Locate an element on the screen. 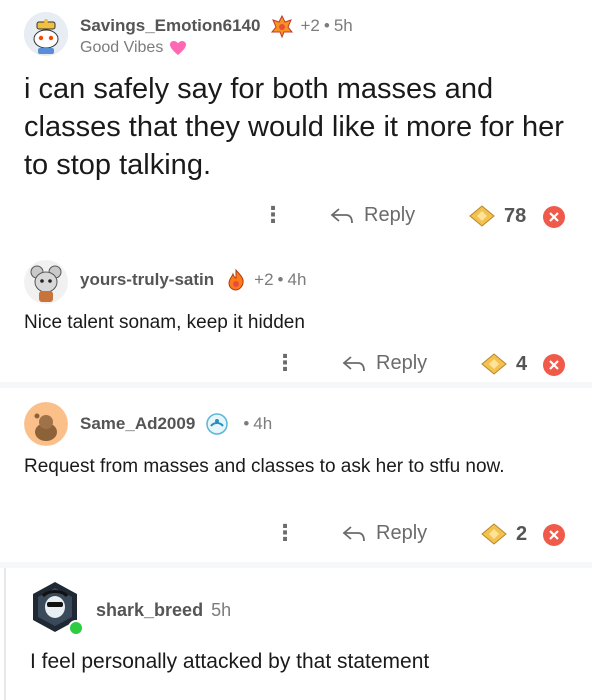 The width and height of the screenshot is (592, 700). user-flair: Good Vibes is located at coordinates (133, 48).